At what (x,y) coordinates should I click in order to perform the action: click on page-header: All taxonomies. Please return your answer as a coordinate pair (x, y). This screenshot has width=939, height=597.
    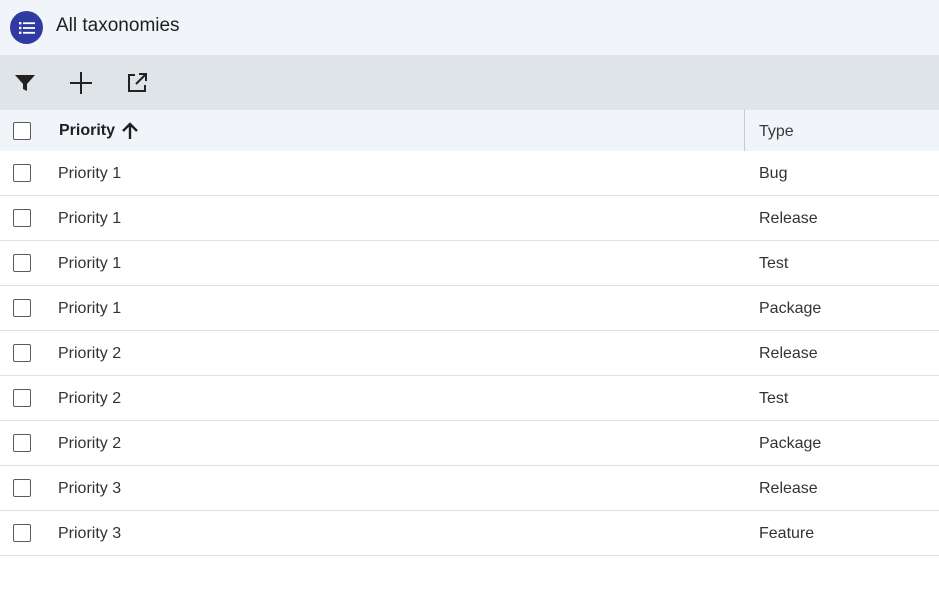
    Looking at the image, I should click on (469, 27).